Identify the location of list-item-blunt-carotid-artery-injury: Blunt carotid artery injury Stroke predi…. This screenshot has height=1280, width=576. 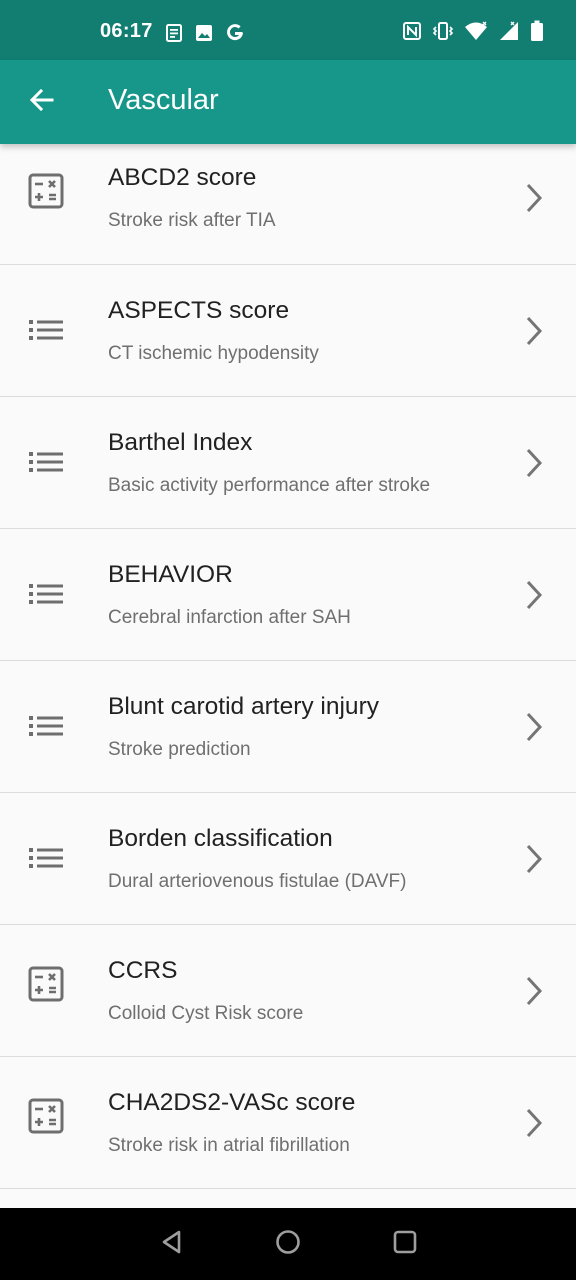
(288, 727).